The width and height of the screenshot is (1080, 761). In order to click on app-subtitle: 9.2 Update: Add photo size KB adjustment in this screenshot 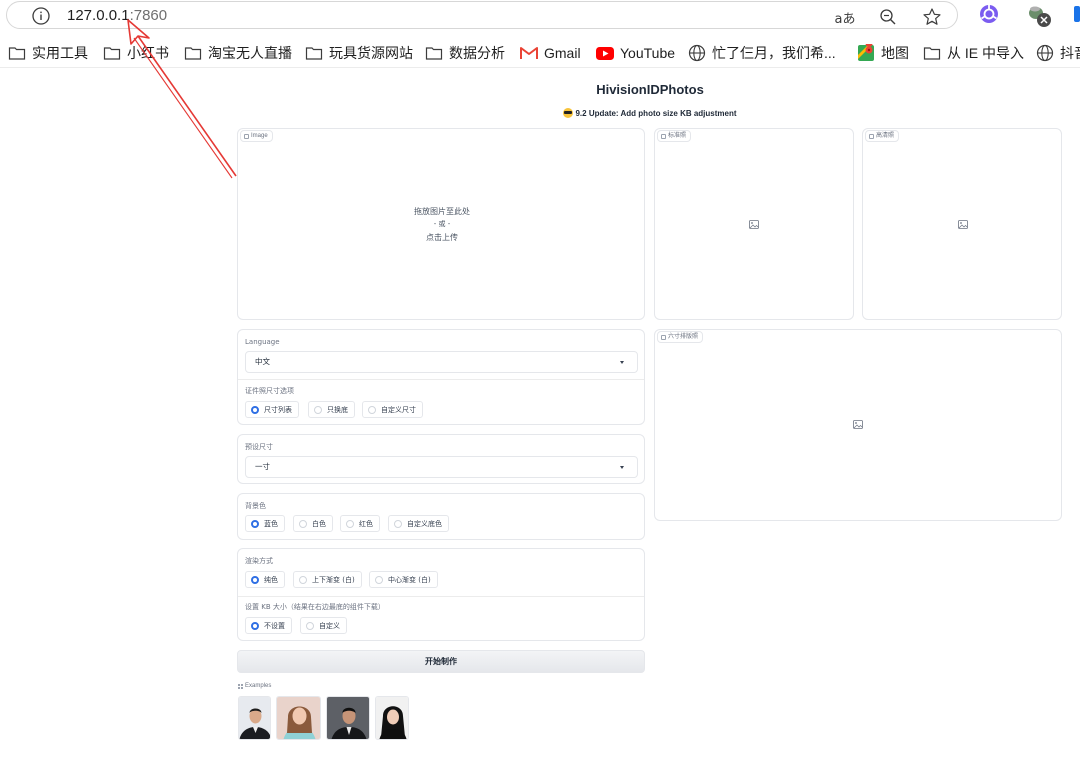, I will do `click(540, 113)`.